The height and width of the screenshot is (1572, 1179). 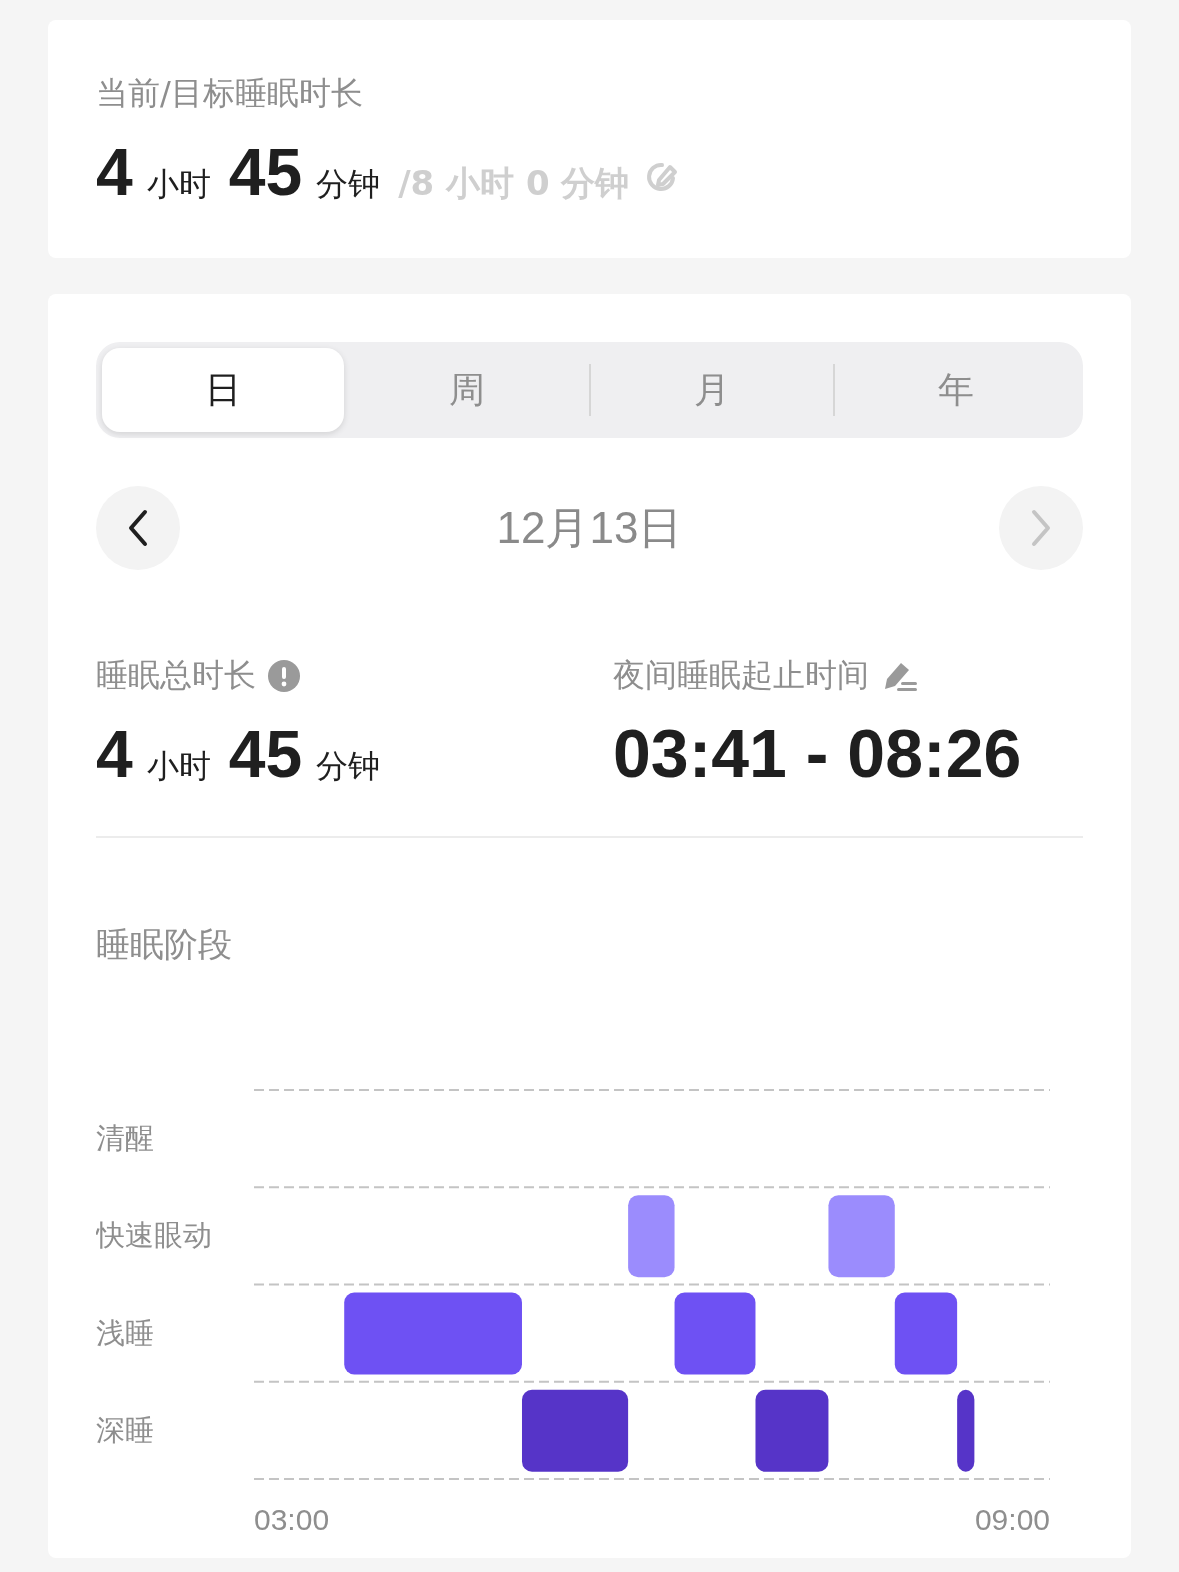 I want to click on period-tab: 月, so click(x=711, y=390).